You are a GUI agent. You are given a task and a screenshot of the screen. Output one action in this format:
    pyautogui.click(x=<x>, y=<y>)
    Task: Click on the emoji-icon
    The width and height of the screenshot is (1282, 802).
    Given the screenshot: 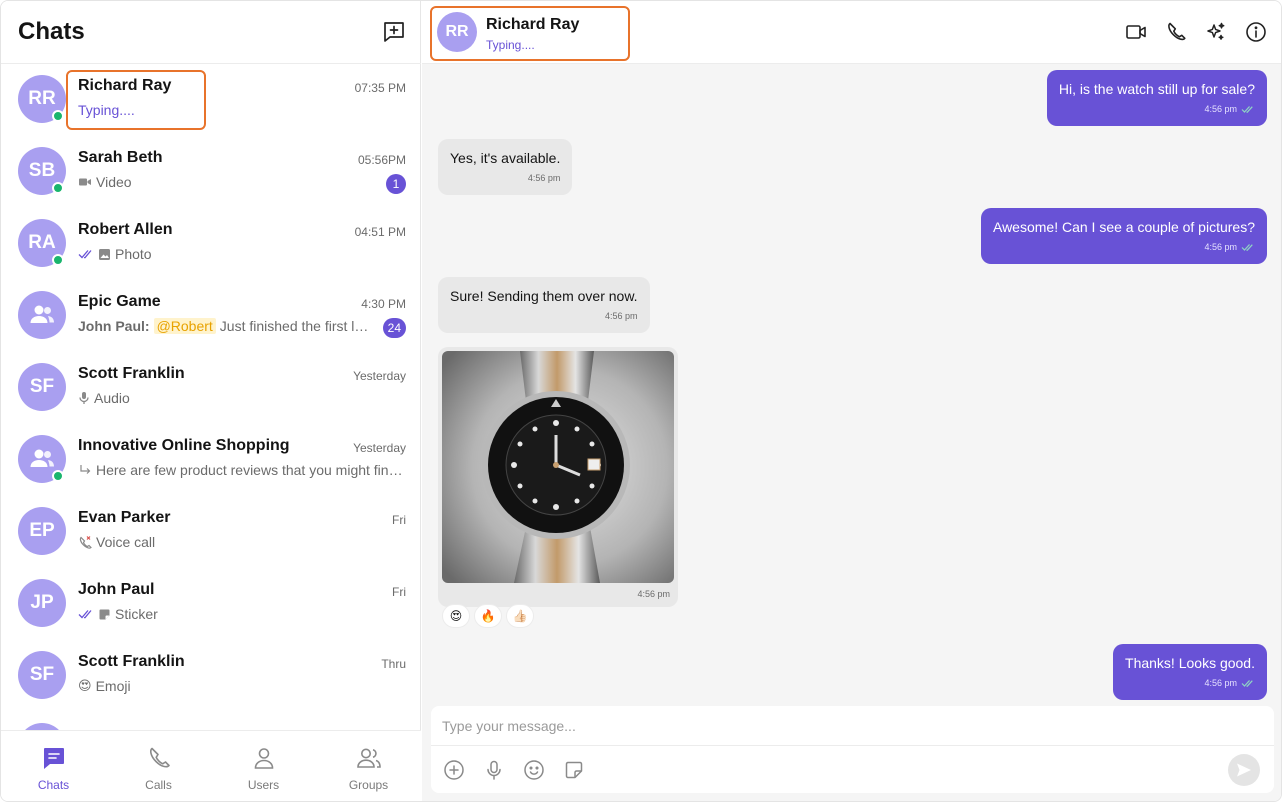 What is the action you would take?
    pyautogui.click(x=534, y=770)
    